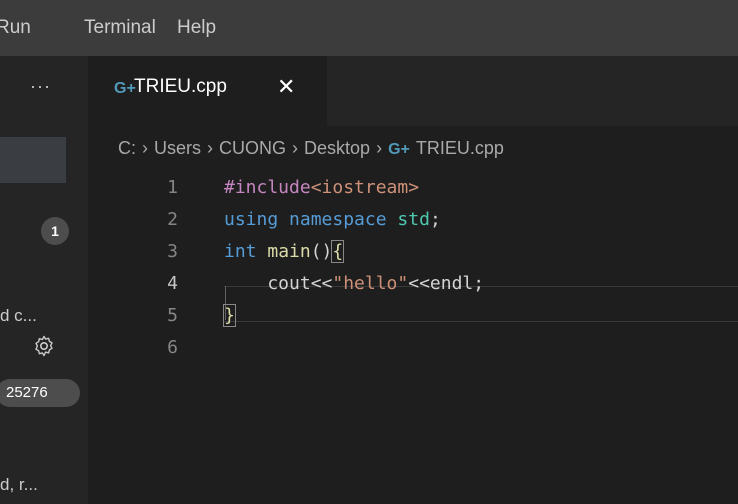  Describe the element at coordinates (278, 283) in the screenshot. I see `code-token: cout<<` at that location.